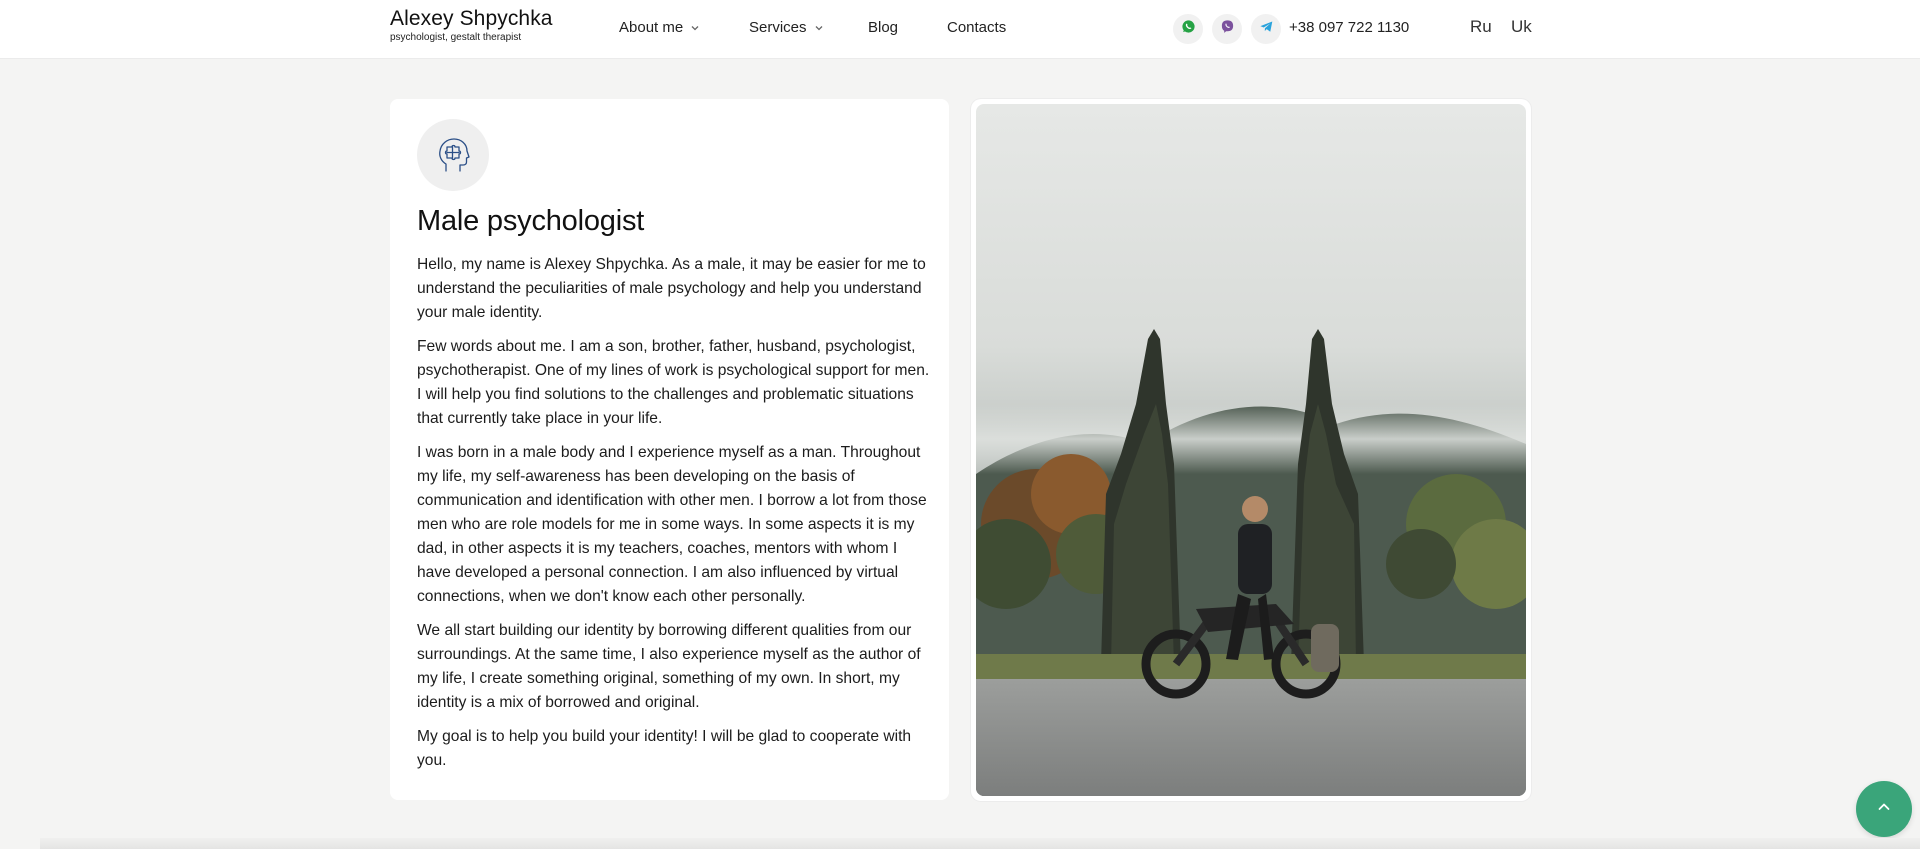 Image resolution: width=1920 pixels, height=849 pixels. Describe the element at coordinates (531, 221) in the screenshot. I see `page-title: Male psychologist` at that location.